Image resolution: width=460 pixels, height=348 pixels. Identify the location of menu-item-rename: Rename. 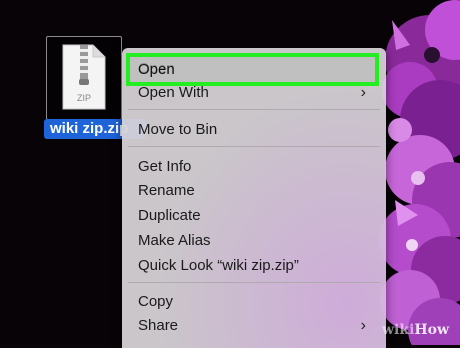
(254, 191).